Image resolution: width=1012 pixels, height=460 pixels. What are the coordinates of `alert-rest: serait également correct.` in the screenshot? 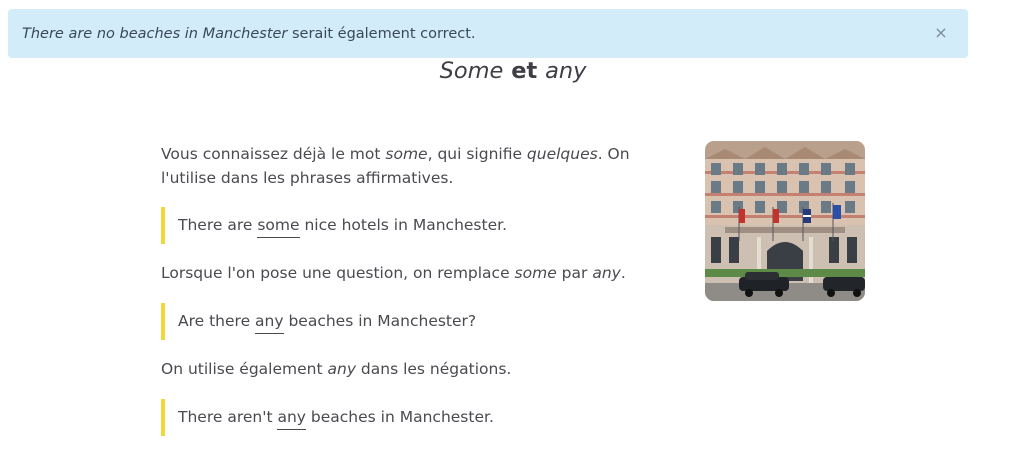 It's located at (381, 34).